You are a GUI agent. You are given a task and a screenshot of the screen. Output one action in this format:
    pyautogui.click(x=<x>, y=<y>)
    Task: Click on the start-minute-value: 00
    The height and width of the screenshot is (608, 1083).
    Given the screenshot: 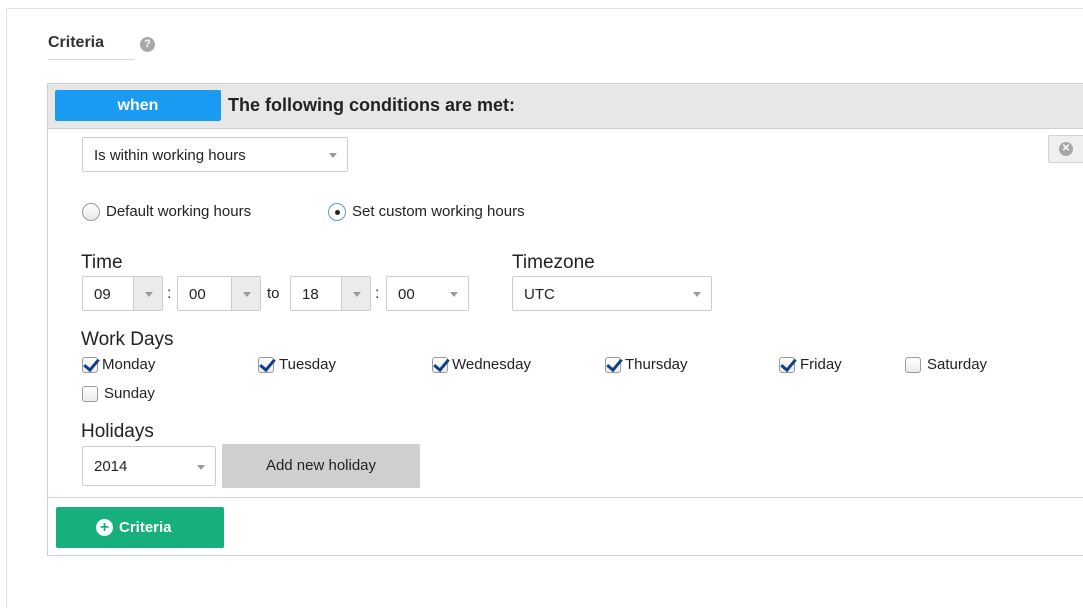 What is the action you would take?
    pyautogui.click(x=197, y=294)
    